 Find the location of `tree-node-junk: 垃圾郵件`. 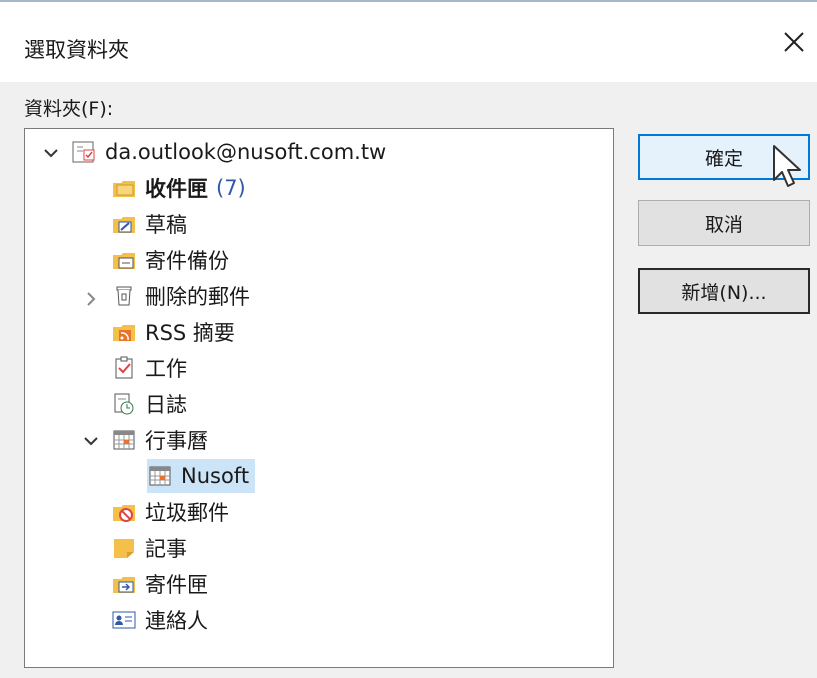

tree-node-junk: 垃圾郵件 is located at coordinates (170, 512).